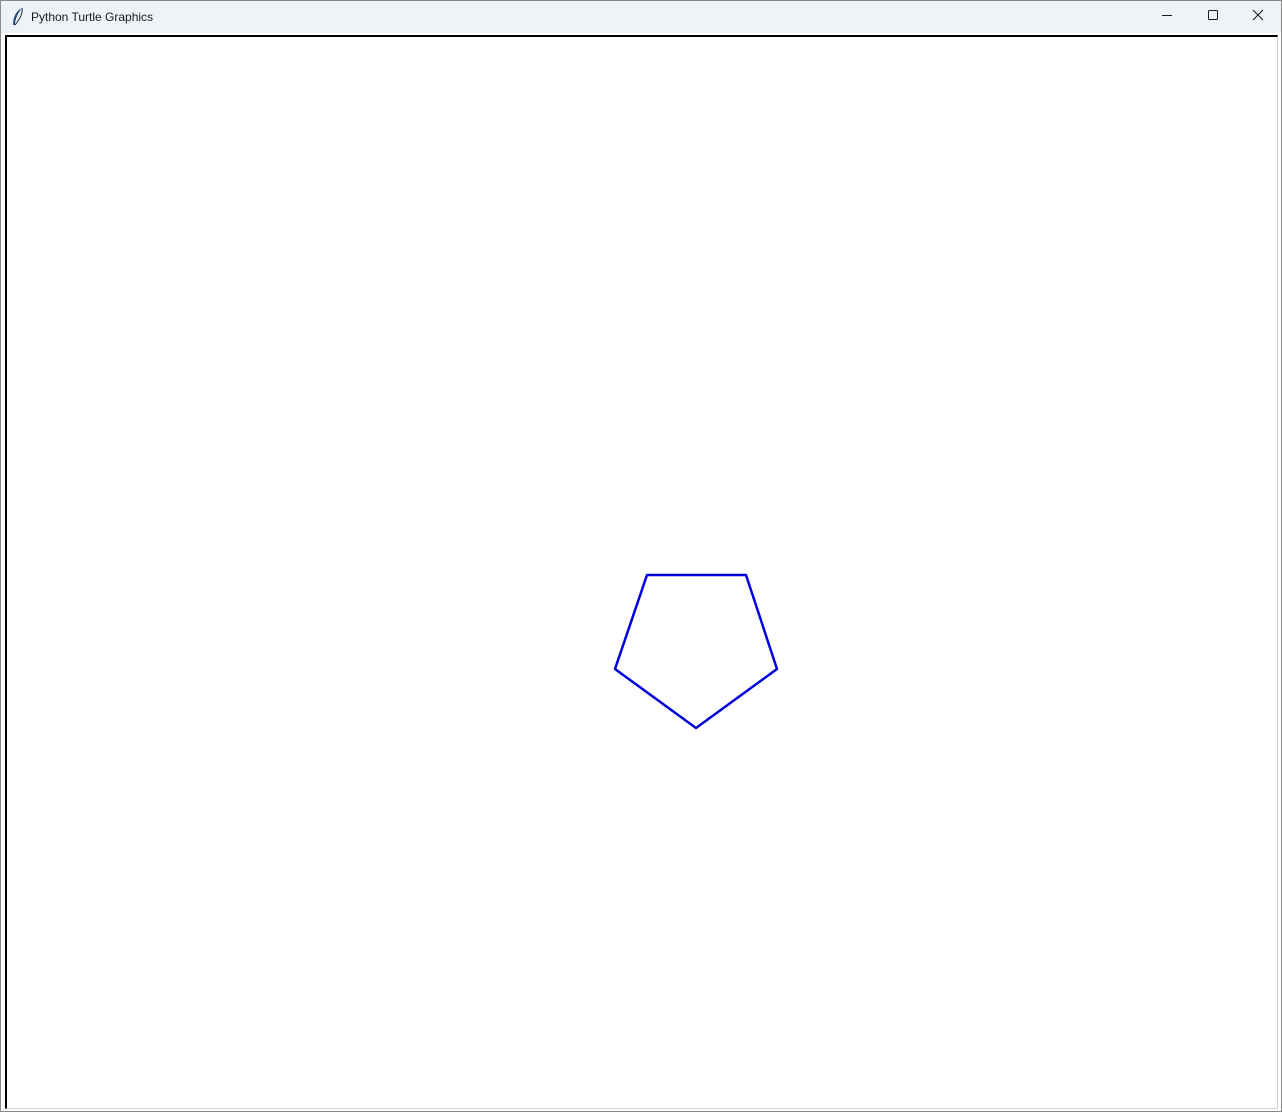 This screenshot has width=1282, height=1112. Describe the element at coordinates (641, 17) in the screenshot. I see `title-bar: Python Turtle Graphics` at that location.